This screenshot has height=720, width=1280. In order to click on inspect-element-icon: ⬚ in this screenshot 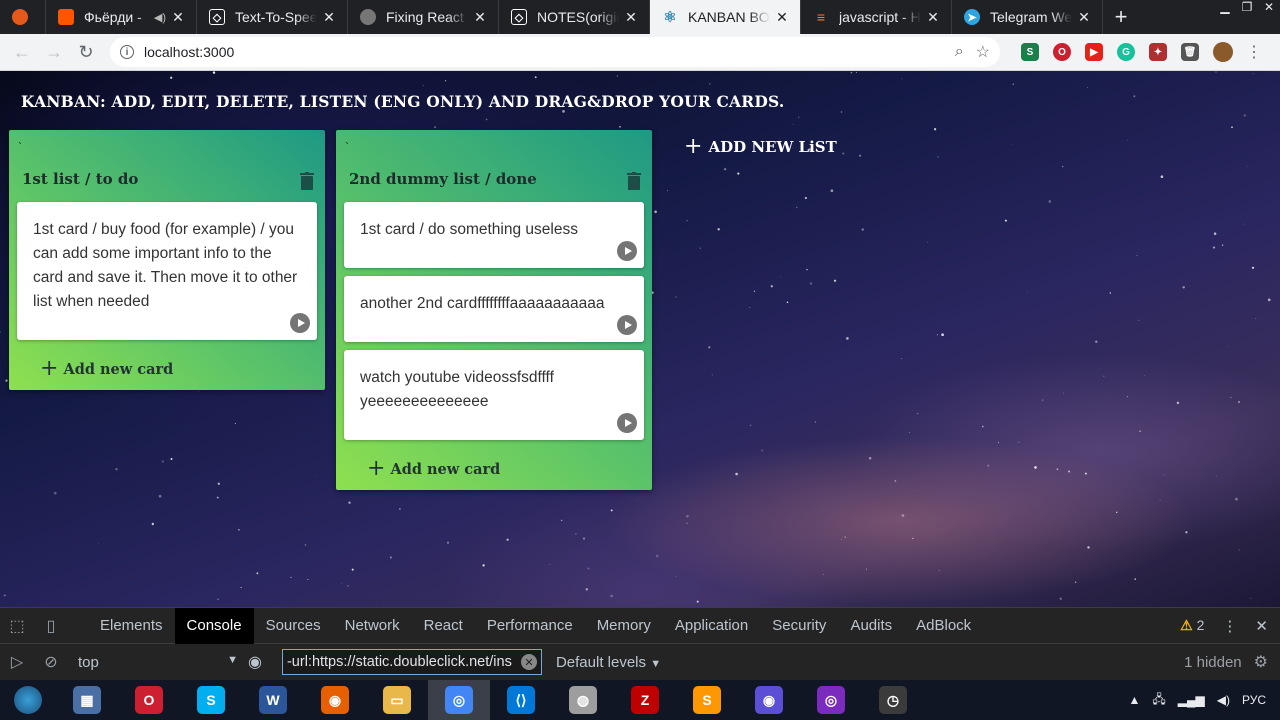, I will do `click(17, 626)`.